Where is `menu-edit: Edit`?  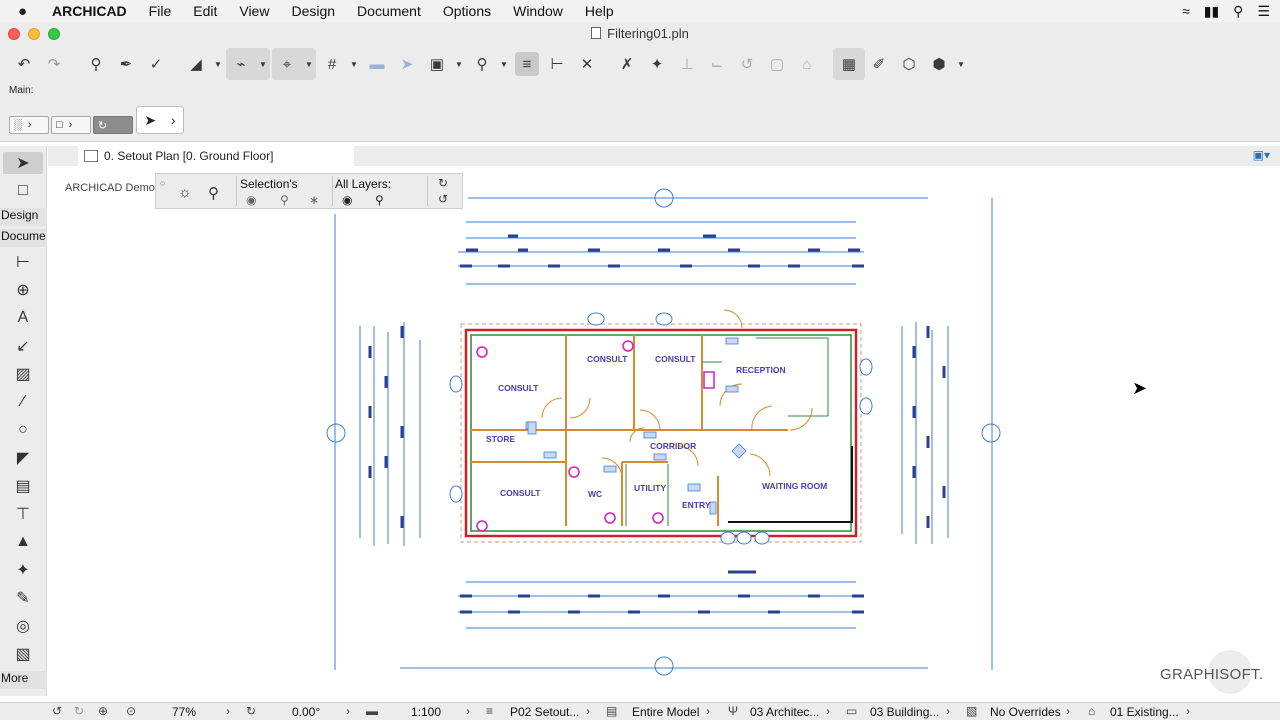 menu-edit: Edit is located at coordinates (205, 11).